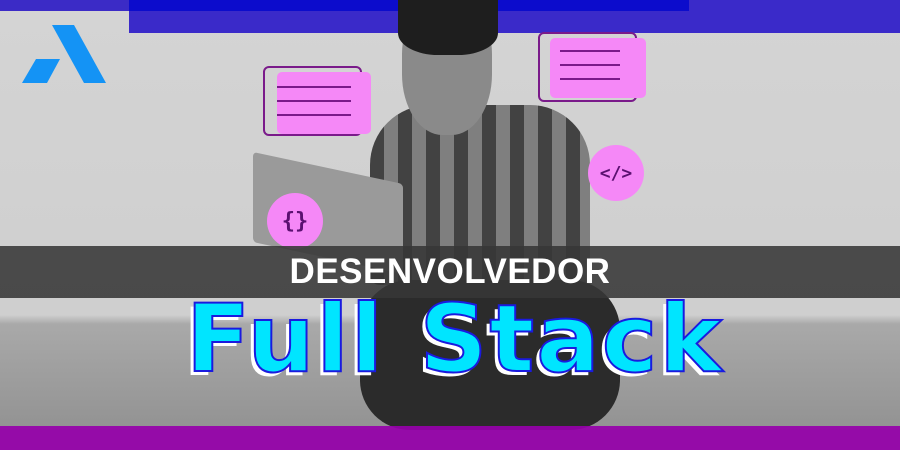 The width and height of the screenshot is (900, 450). I want to click on hair, so click(448, 27).